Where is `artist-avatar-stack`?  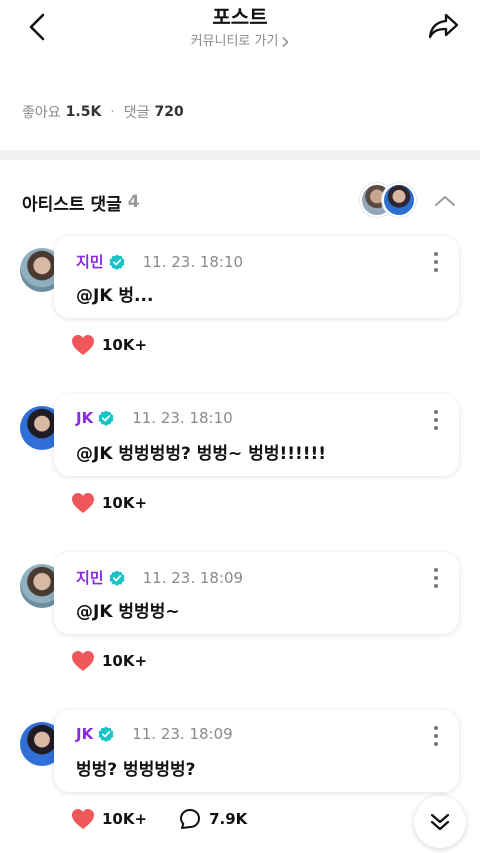
artist-avatar-stack is located at coordinates (388, 201).